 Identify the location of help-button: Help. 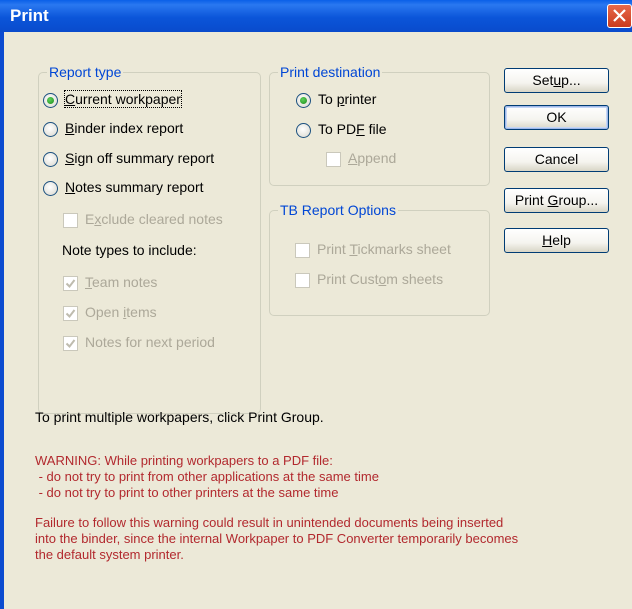
(556, 240).